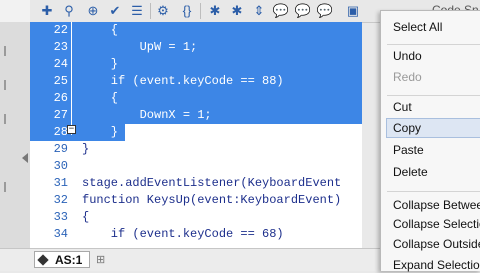  I want to click on code-line: 33 {, so click(196, 217).